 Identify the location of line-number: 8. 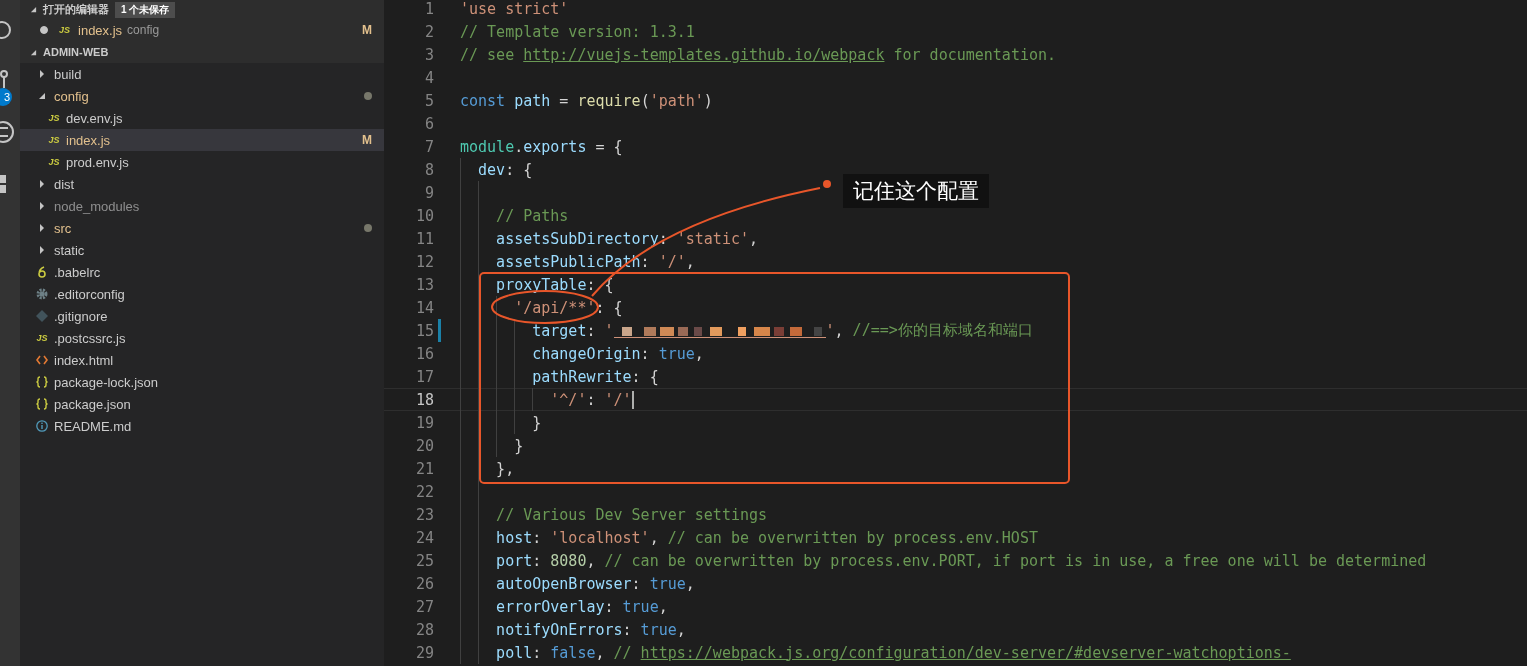
(428, 169).